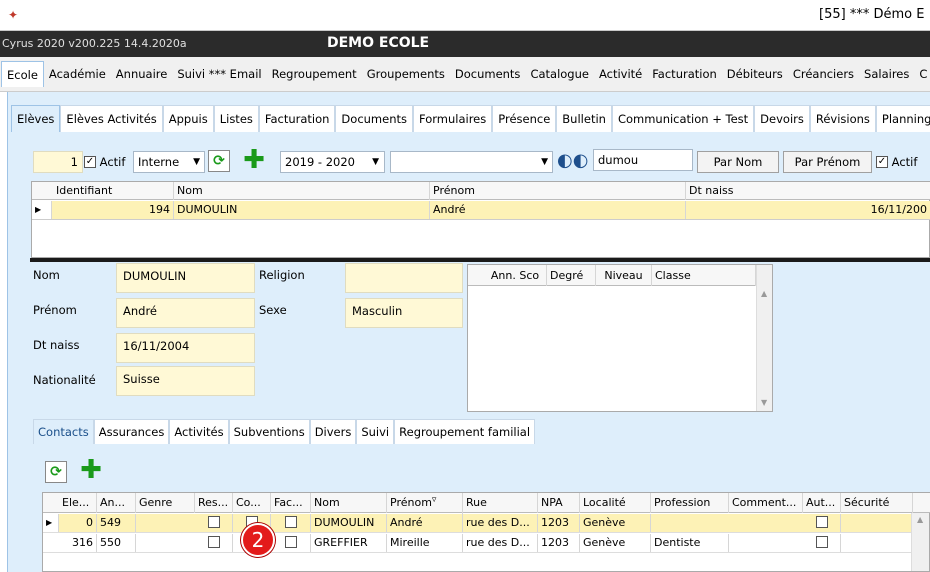 This screenshot has height=572, width=930. I want to click on col-profession: Profession, so click(690, 503).